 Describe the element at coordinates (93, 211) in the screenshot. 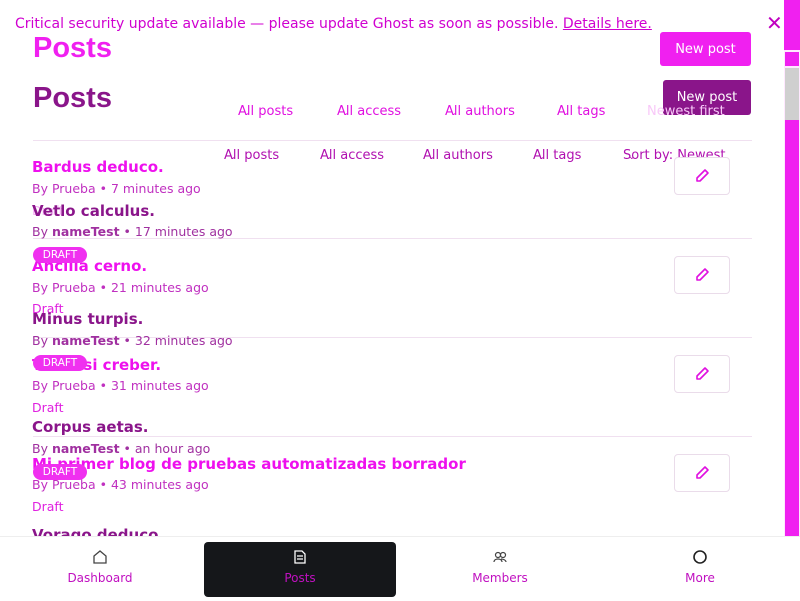

I see `post-title: Vetlo calculus.` at that location.